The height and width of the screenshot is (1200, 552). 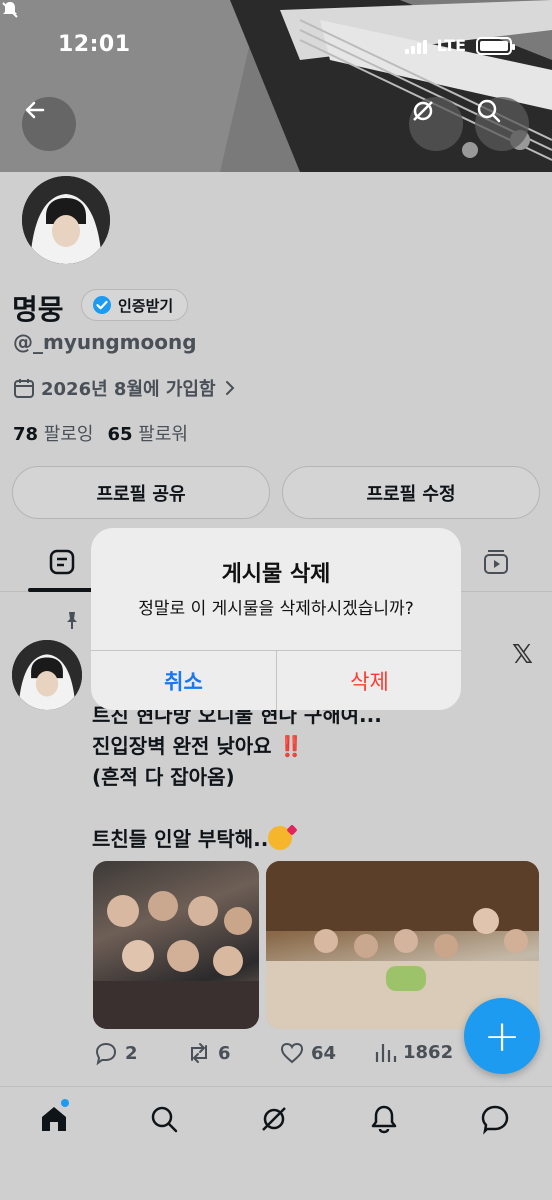 I want to click on dialog-title: 게시물 삭제, so click(x=276, y=574).